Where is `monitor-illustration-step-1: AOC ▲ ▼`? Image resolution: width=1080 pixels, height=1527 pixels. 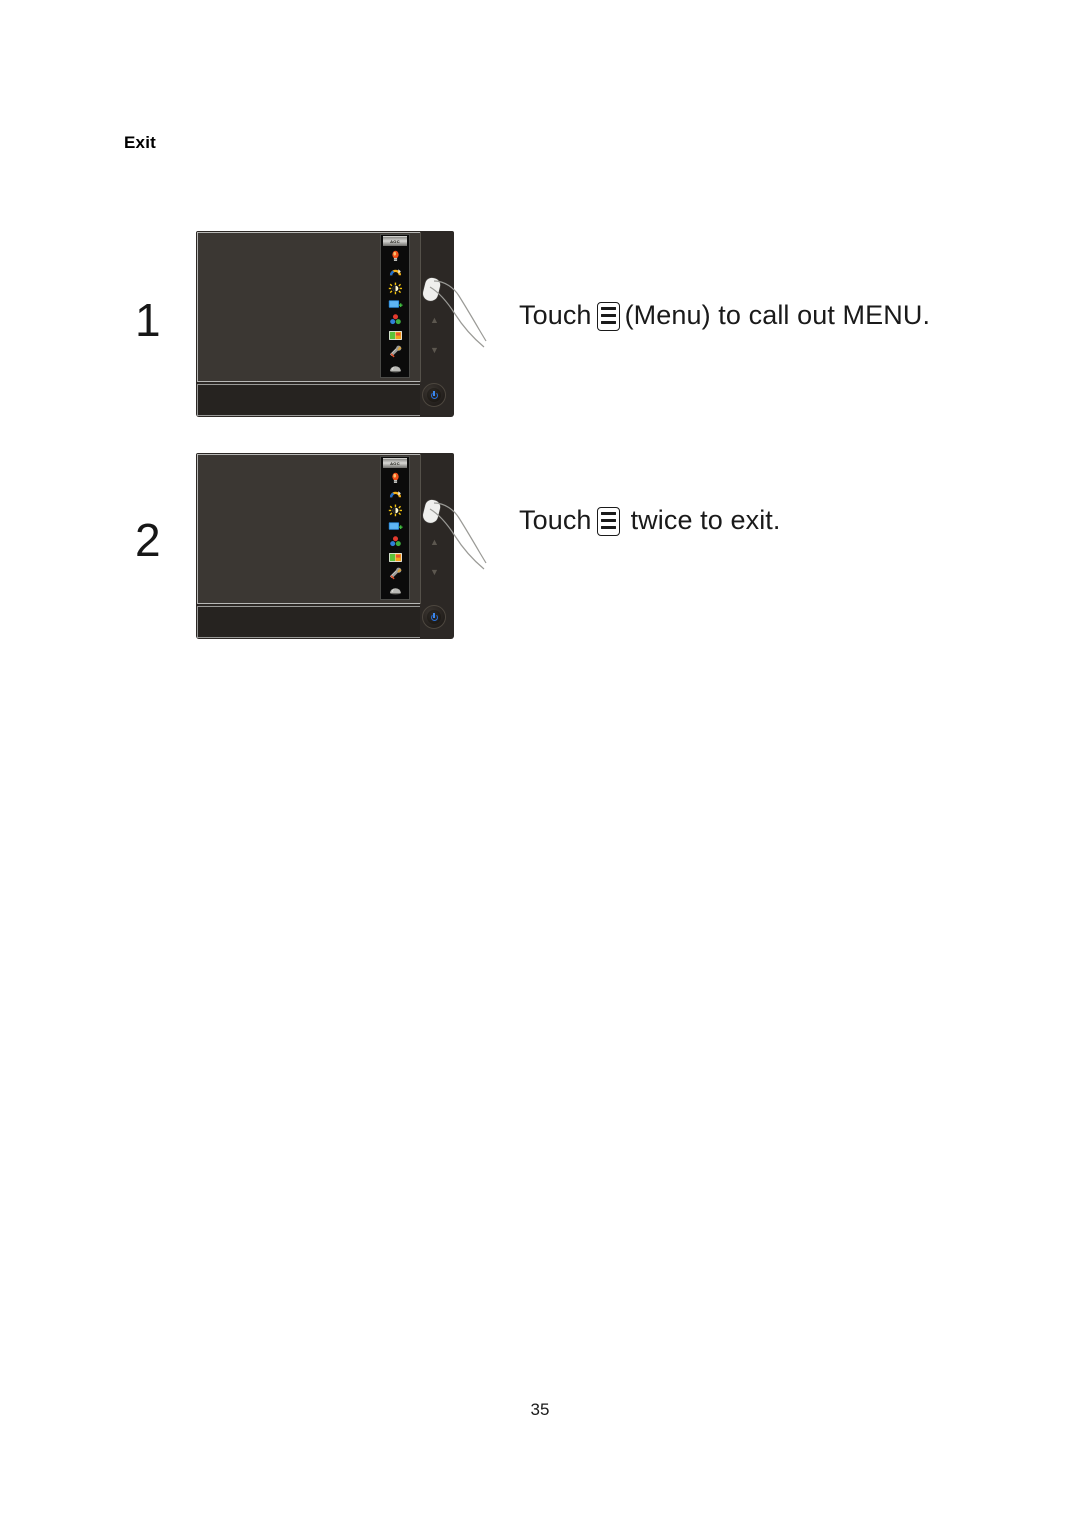 monitor-illustration-step-1: AOC ▲ ▼ is located at coordinates (341, 324).